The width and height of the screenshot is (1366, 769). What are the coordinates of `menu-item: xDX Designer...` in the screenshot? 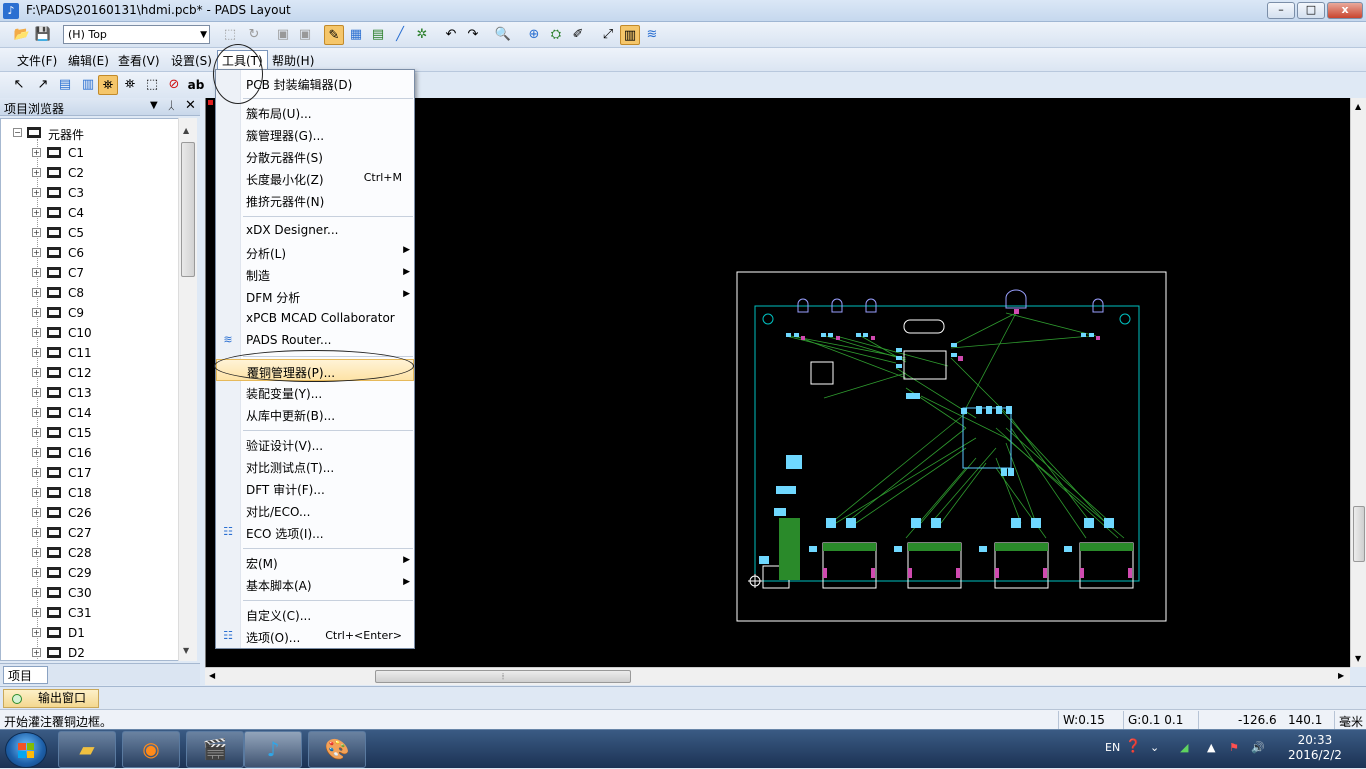 It's located at (315, 230).